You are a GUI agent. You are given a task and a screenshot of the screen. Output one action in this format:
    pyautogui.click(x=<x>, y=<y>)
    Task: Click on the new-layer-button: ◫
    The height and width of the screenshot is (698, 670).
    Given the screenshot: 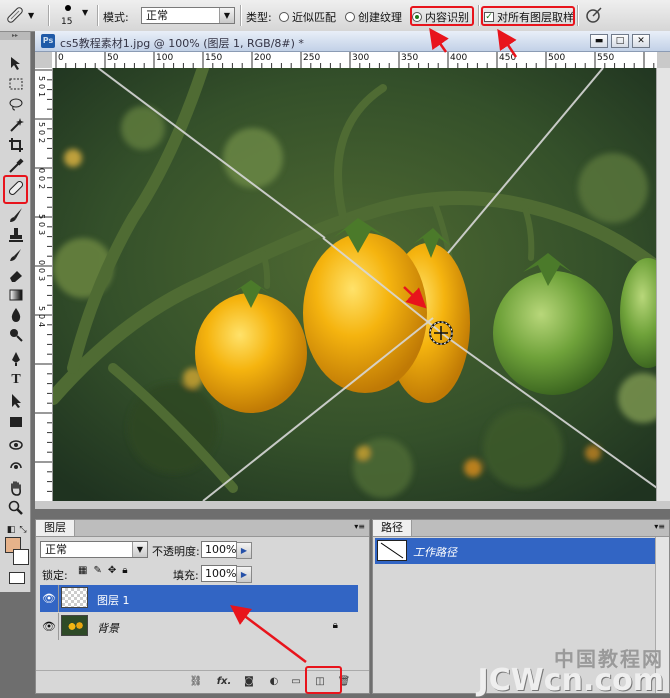 What is the action you would take?
    pyautogui.click(x=320, y=682)
    